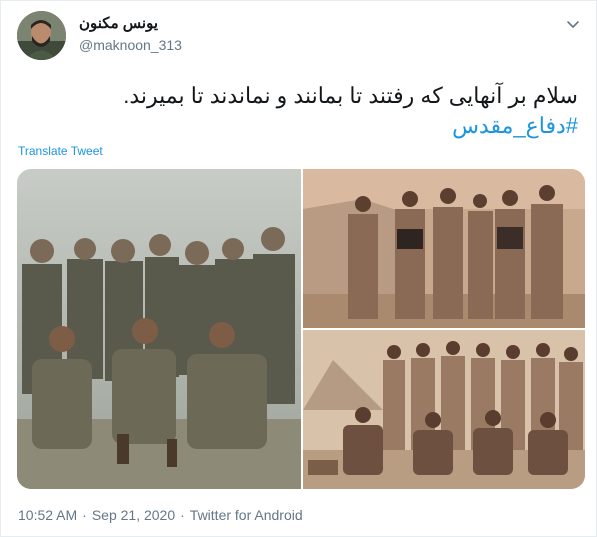 Image resolution: width=597 pixels, height=537 pixels. I want to click on tweet-source: Twitter for Android, so click(246, 515).